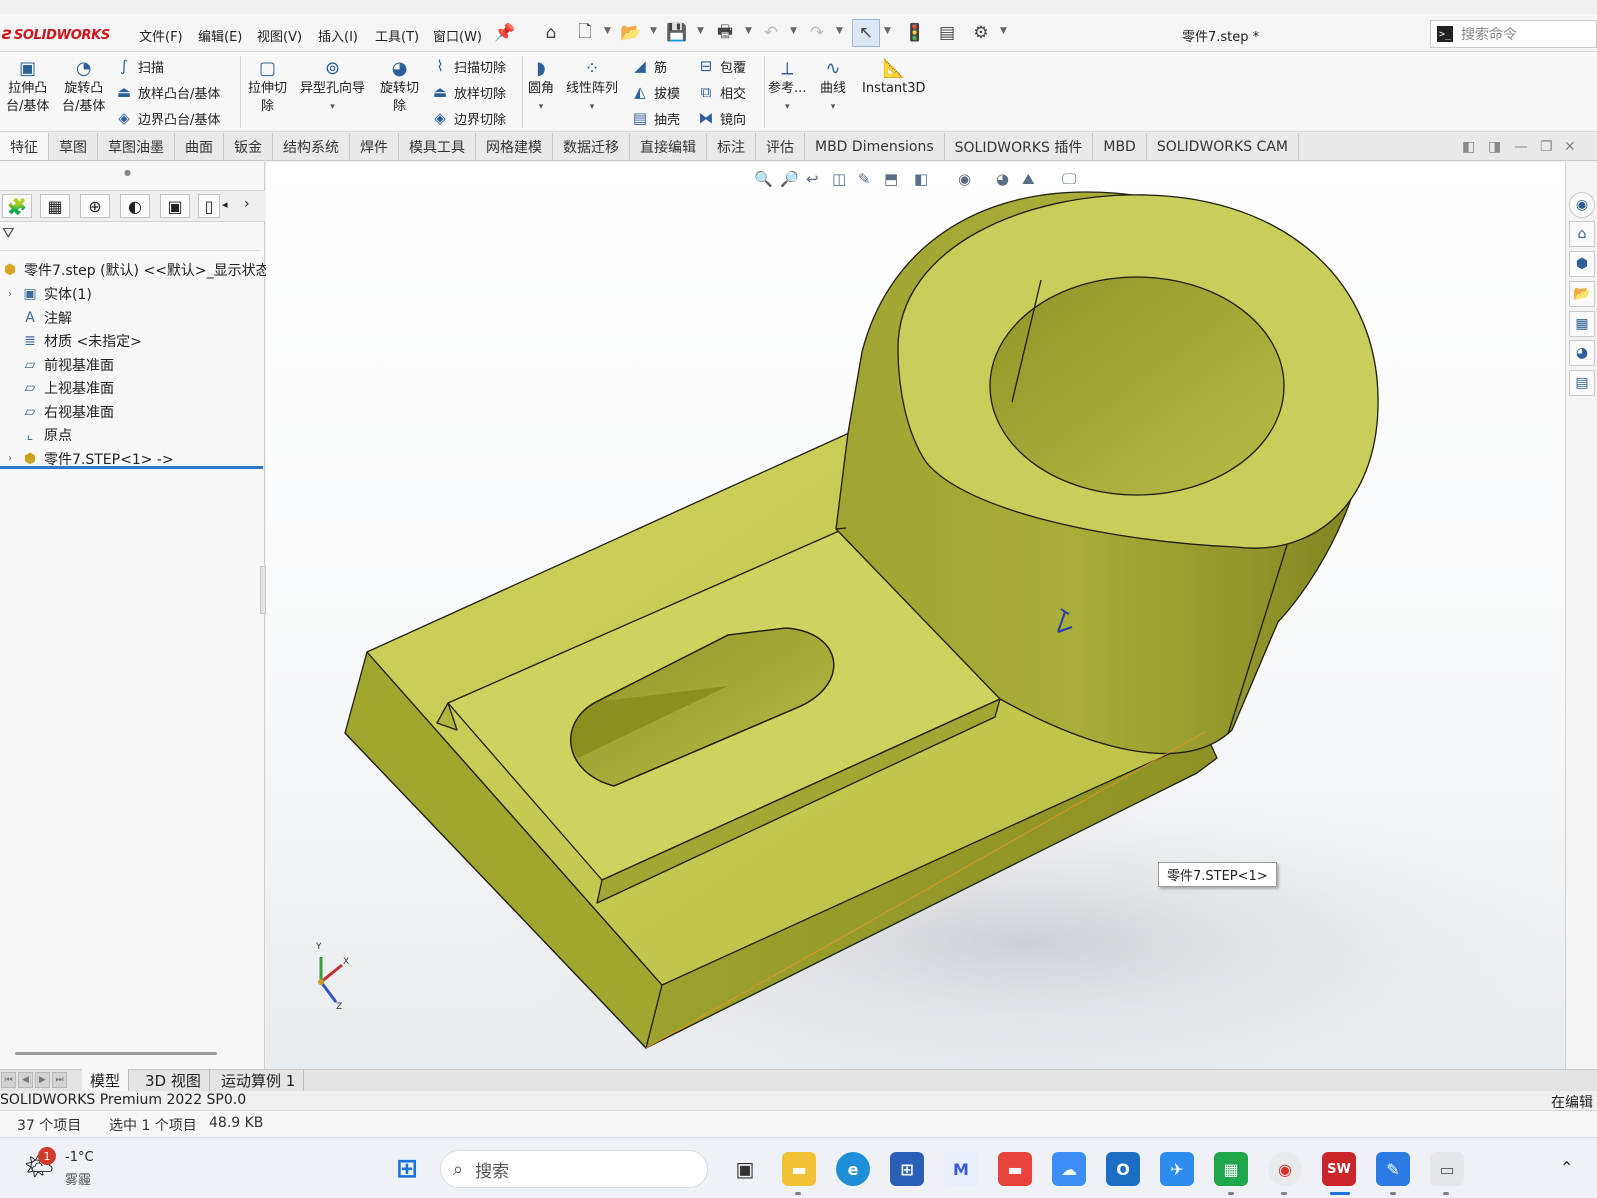  I want to click on microsoft-store-icon: ⊞, so click(907, 1169).